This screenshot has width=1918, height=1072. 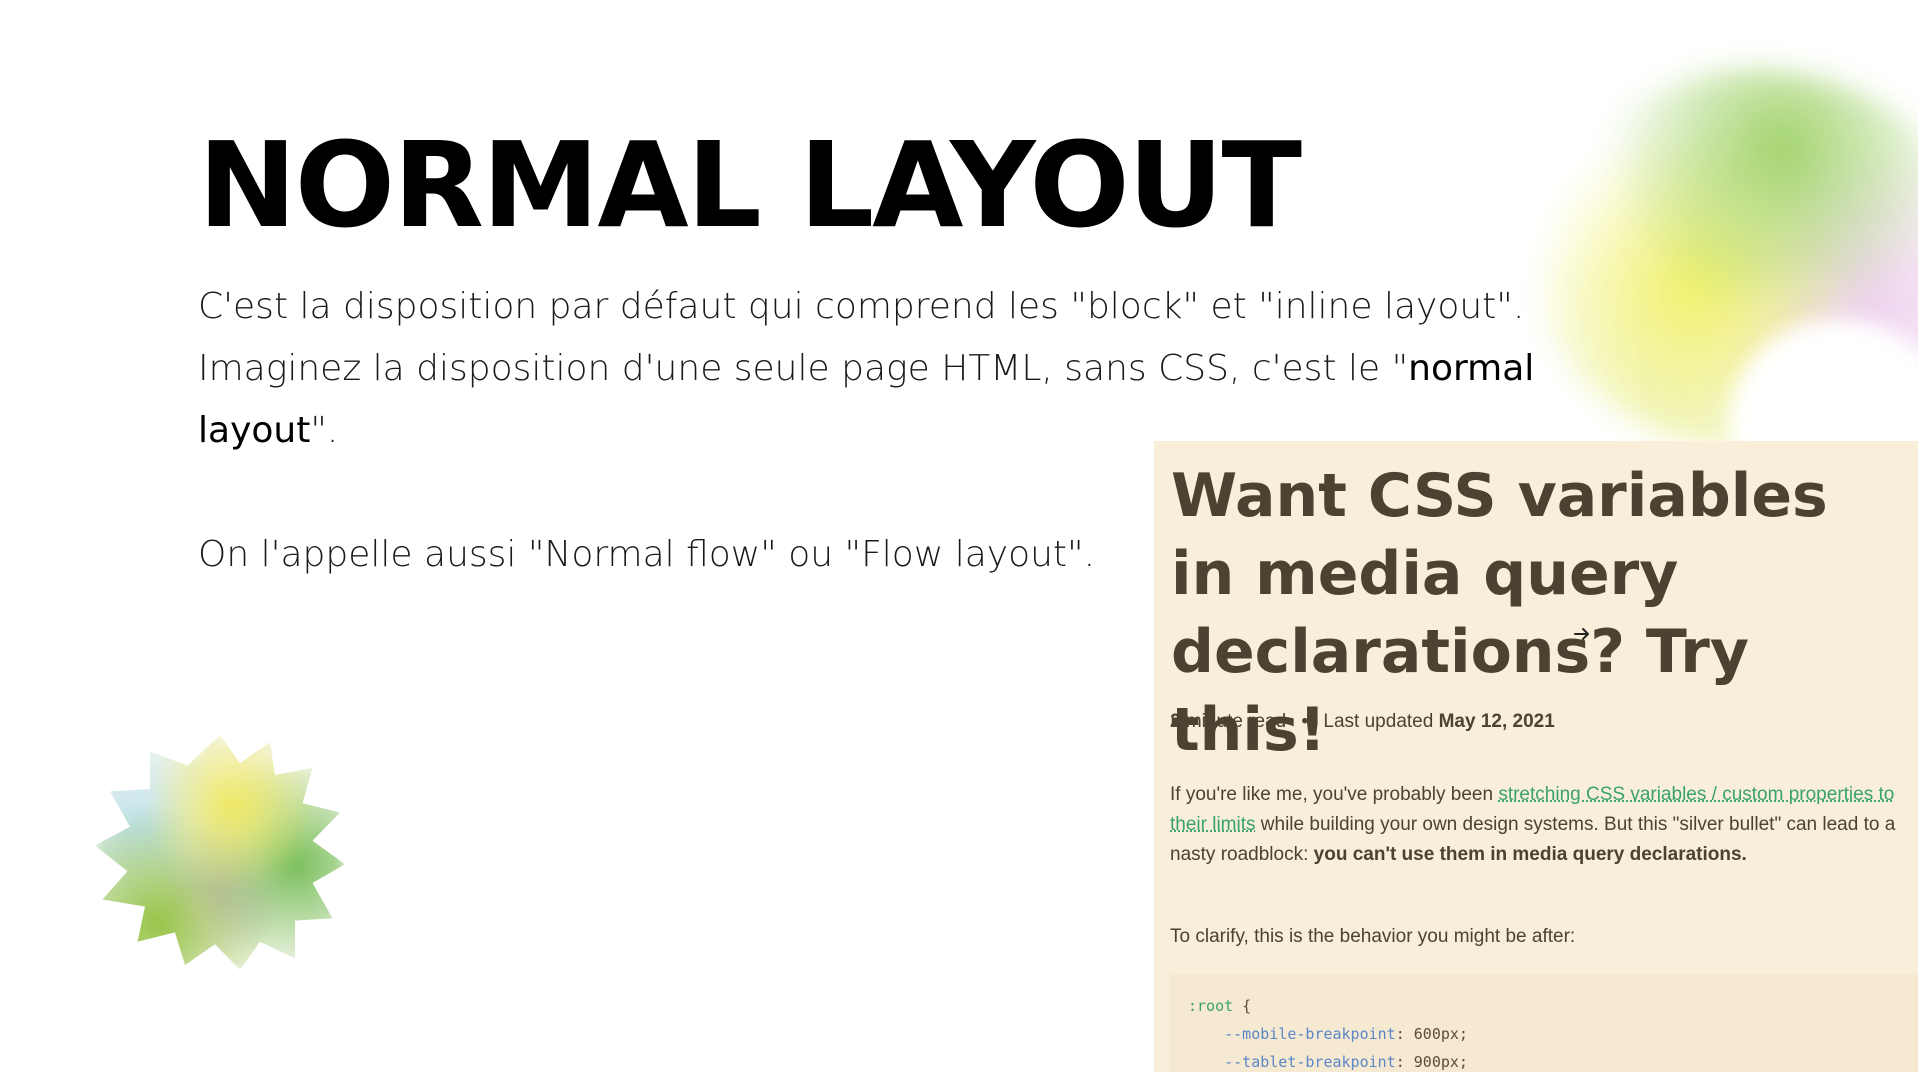 I want to click on arrow-cursor-icon, so click(x=1581, y=634).